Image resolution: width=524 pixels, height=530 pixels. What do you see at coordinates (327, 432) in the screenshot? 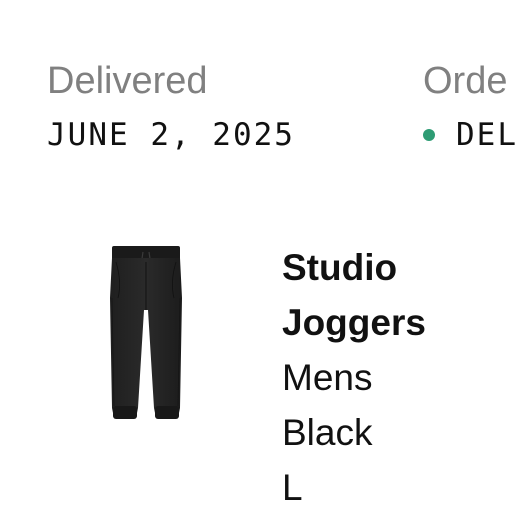
I see `product-color: Black` at bounding box center [327, 432].